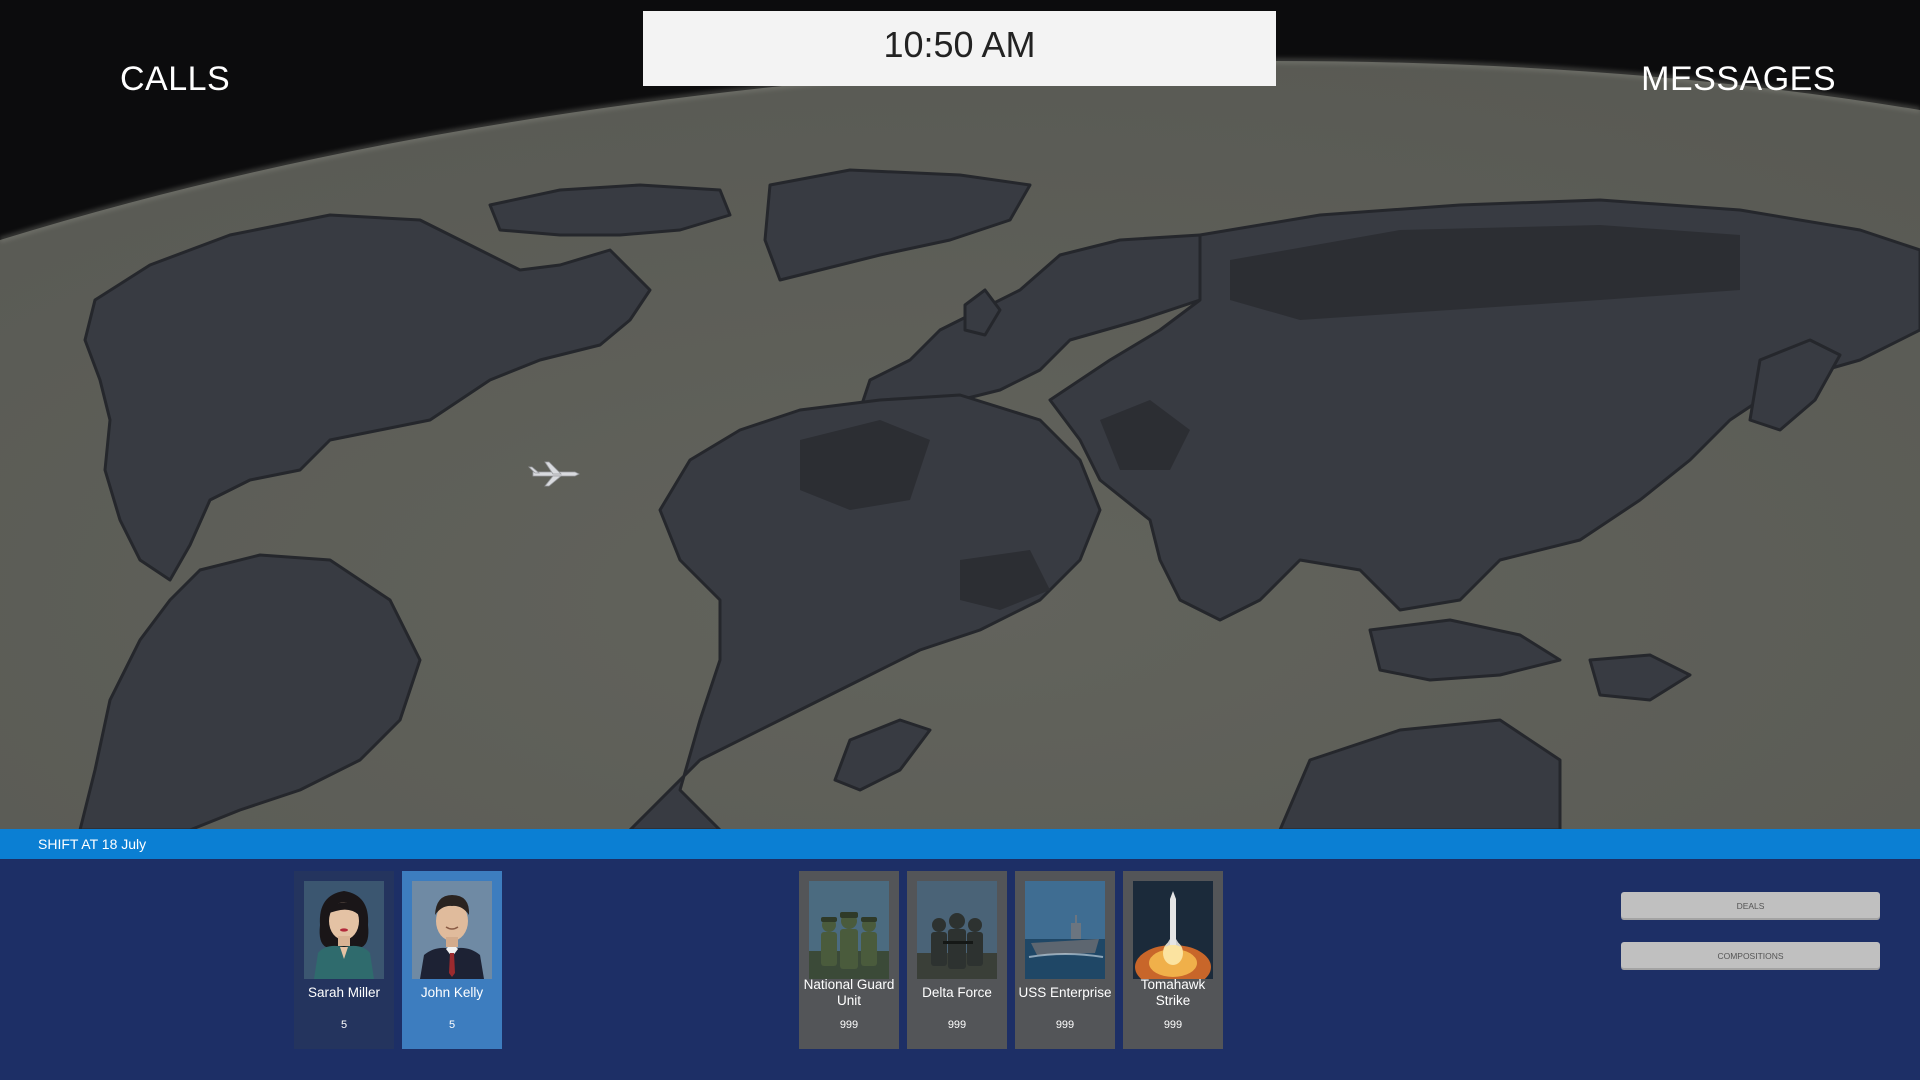  I want to click on deals-button: DEALS, so click(1750, 906).